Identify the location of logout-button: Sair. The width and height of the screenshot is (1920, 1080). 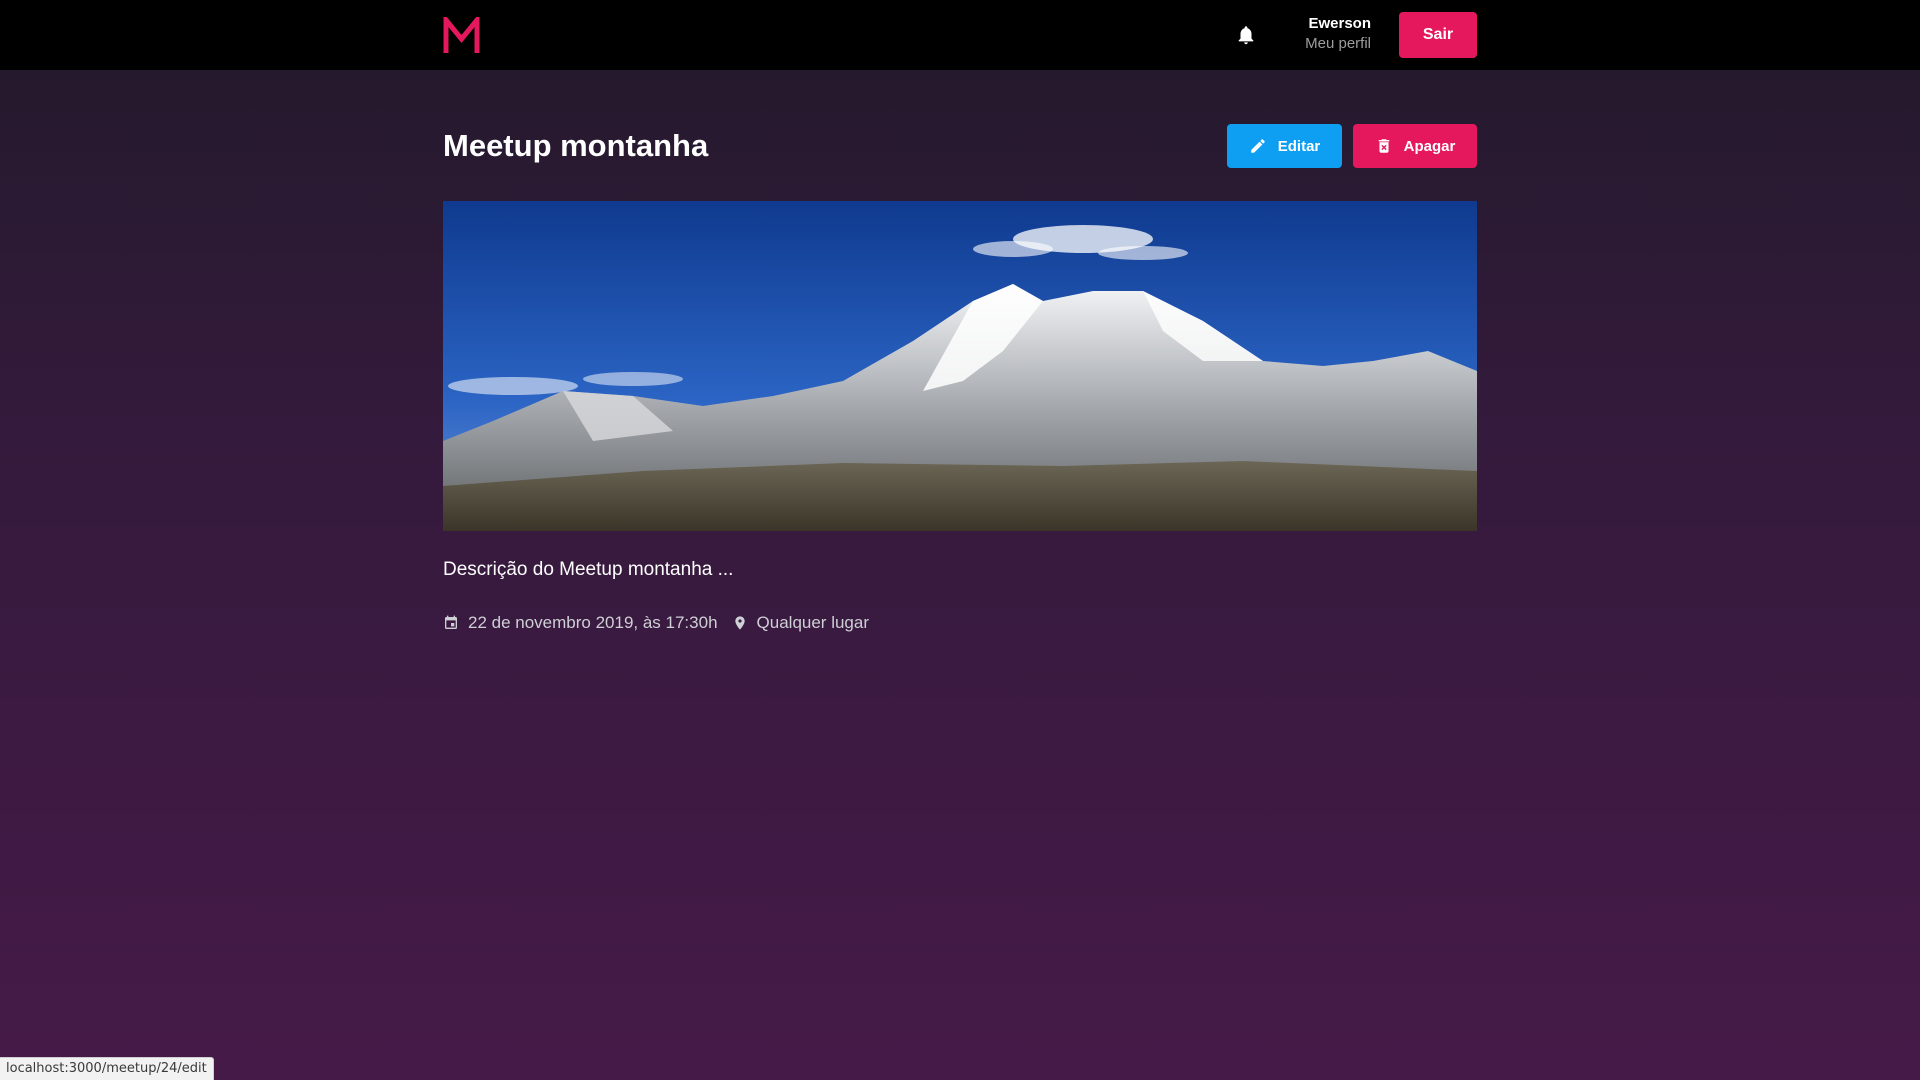
(1438, 35).